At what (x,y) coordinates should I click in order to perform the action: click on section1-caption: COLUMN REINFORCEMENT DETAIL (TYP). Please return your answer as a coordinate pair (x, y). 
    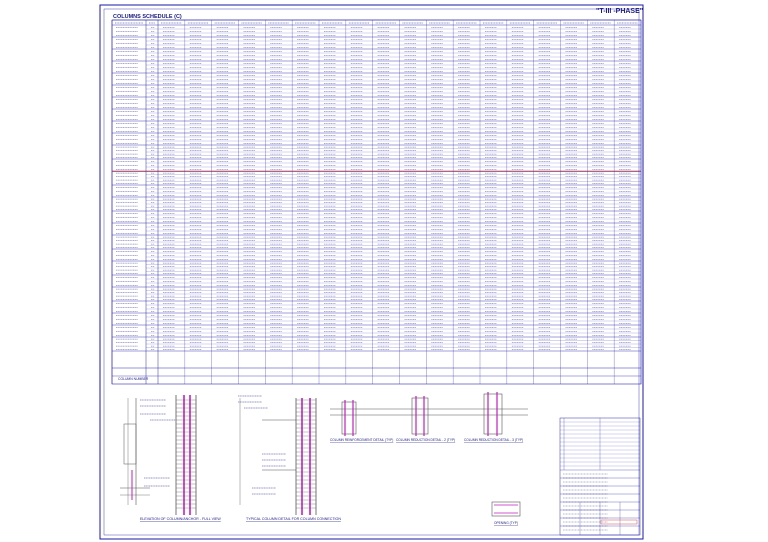
    Looking at the image, I should click on (361, 440).